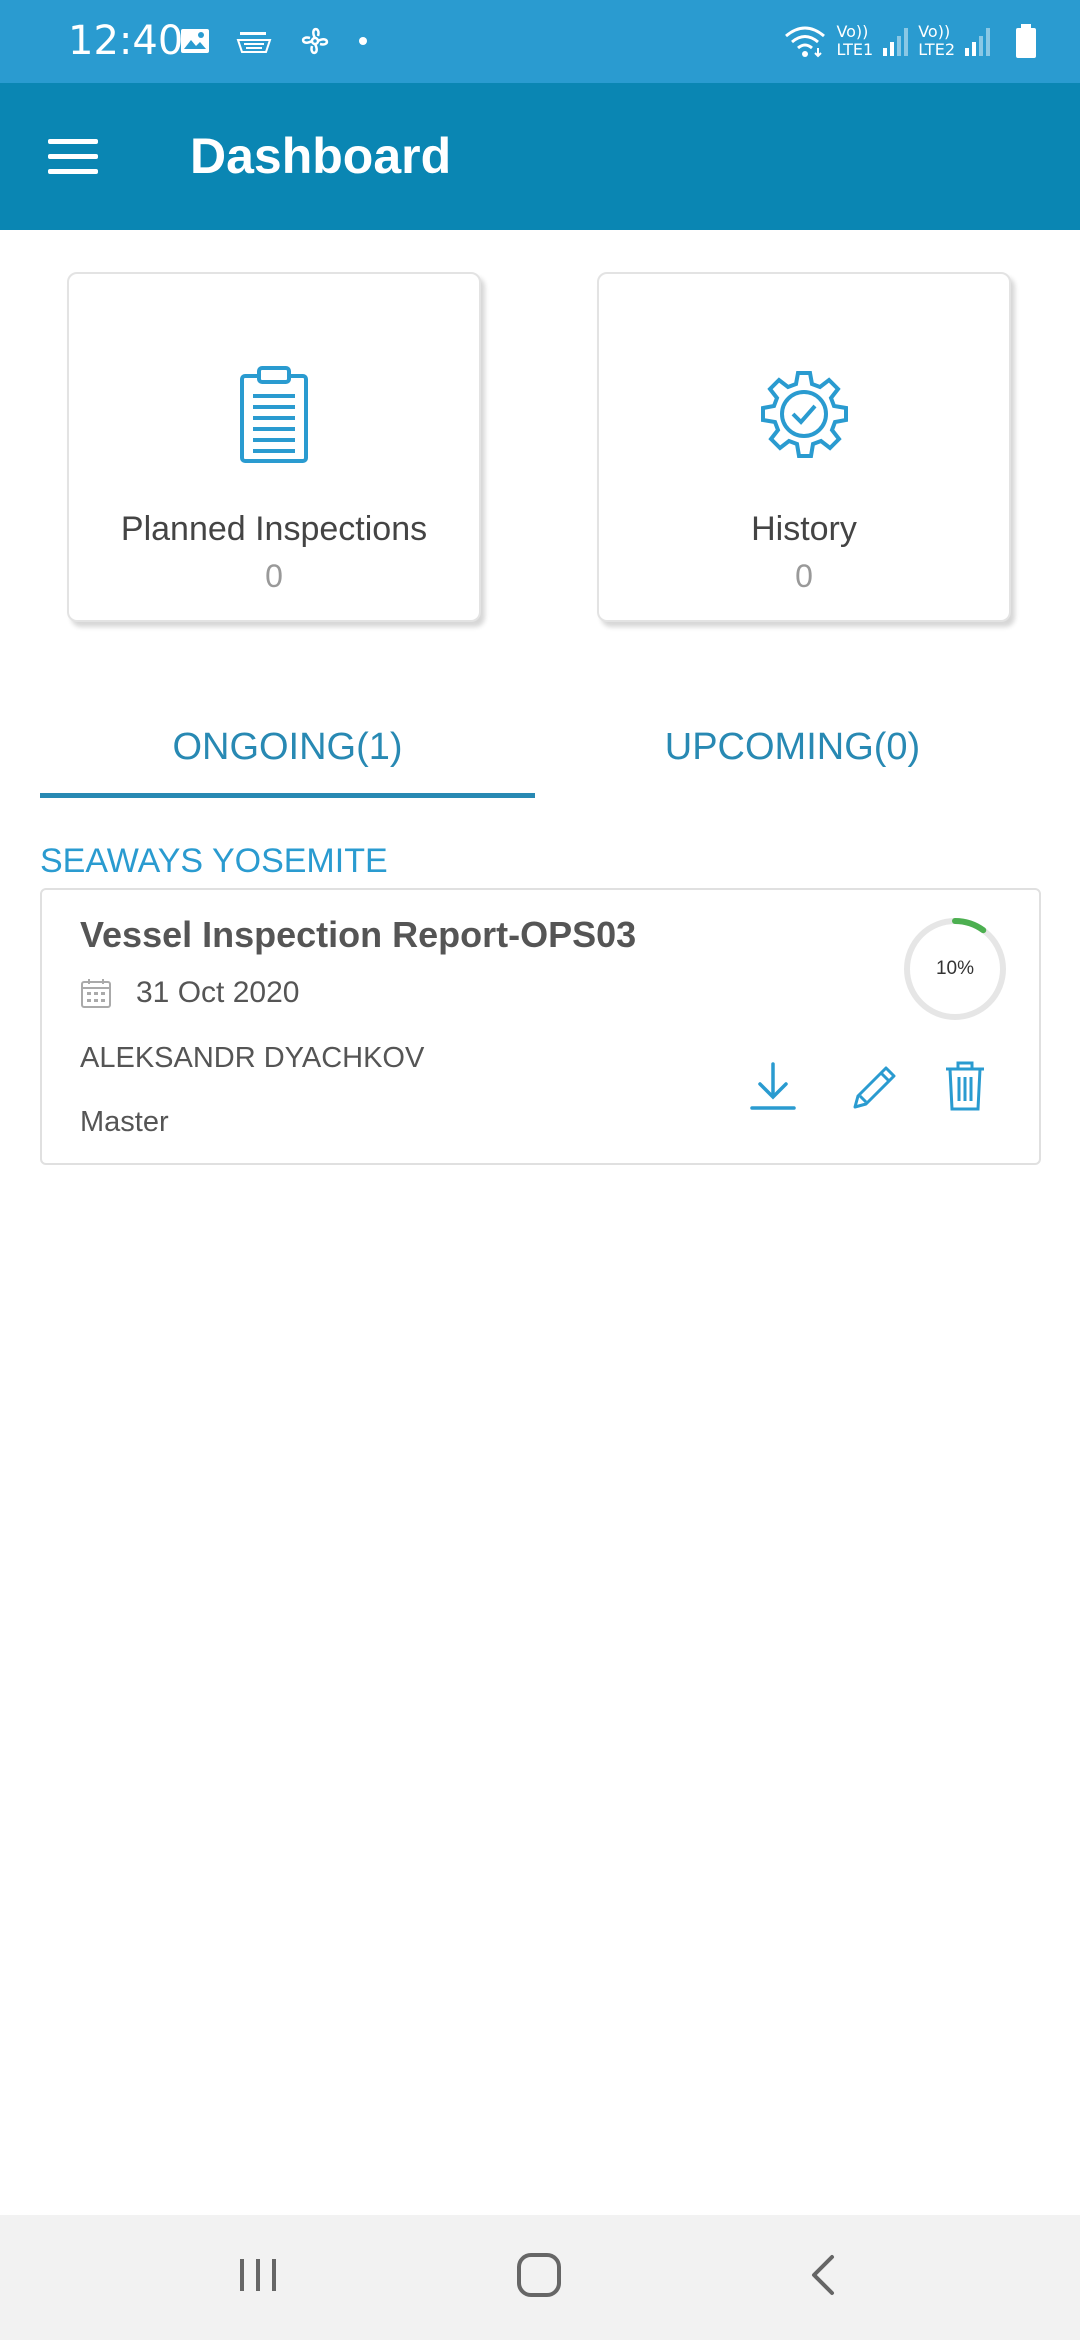 This screenshot has width=1080, height=2340. What do you see at coordinates (855, 49) in the screenshot?
I see `sim1-lte: LTE1` at bounding box center [855, 49].